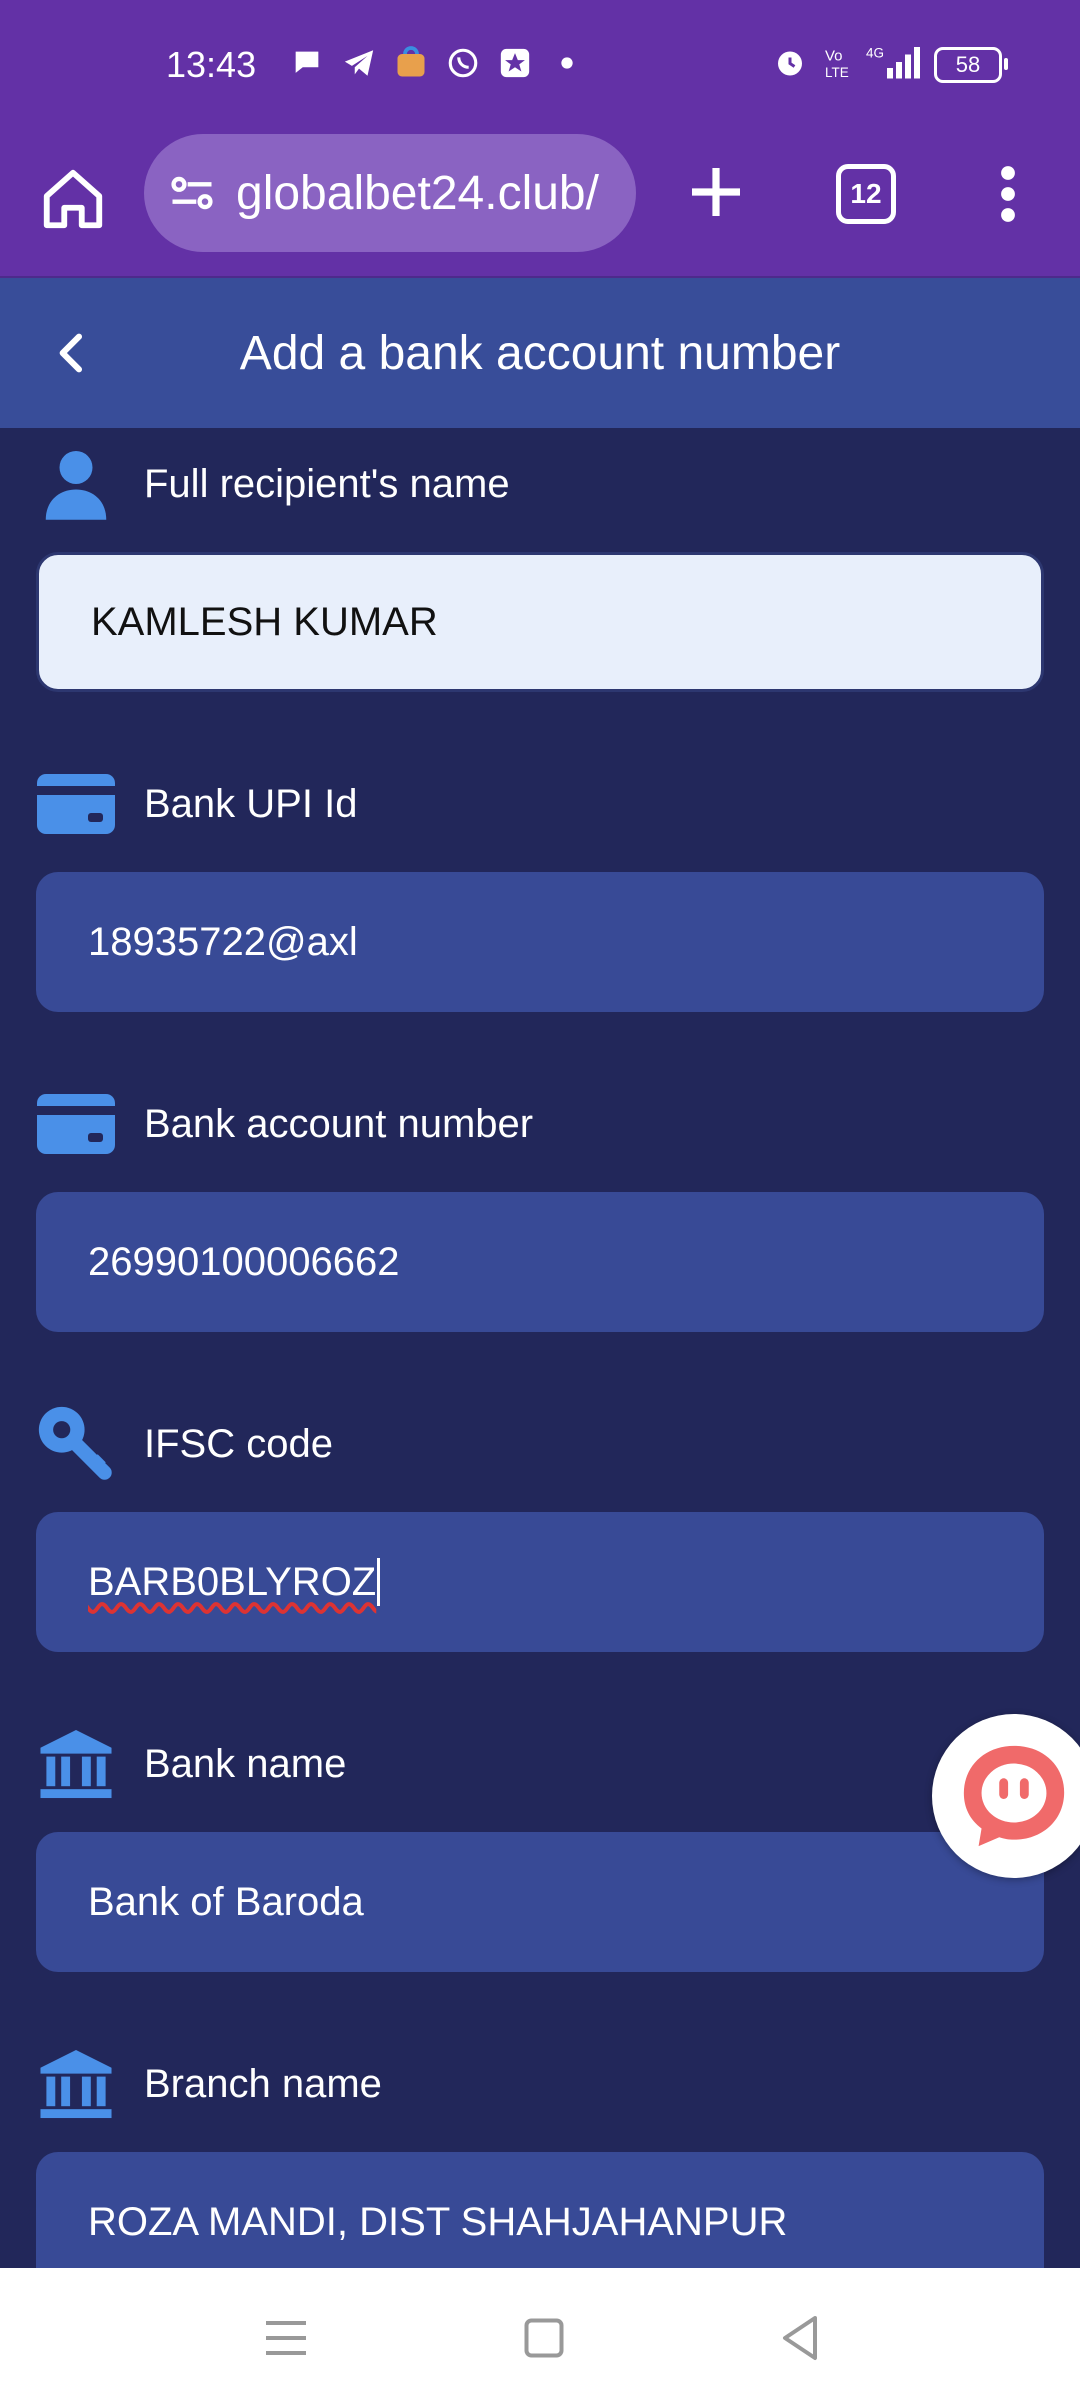 The height and width of the screenshot is (2400, 1080). I want to click on url-text: globalbet24.club/, so click(417, 193).